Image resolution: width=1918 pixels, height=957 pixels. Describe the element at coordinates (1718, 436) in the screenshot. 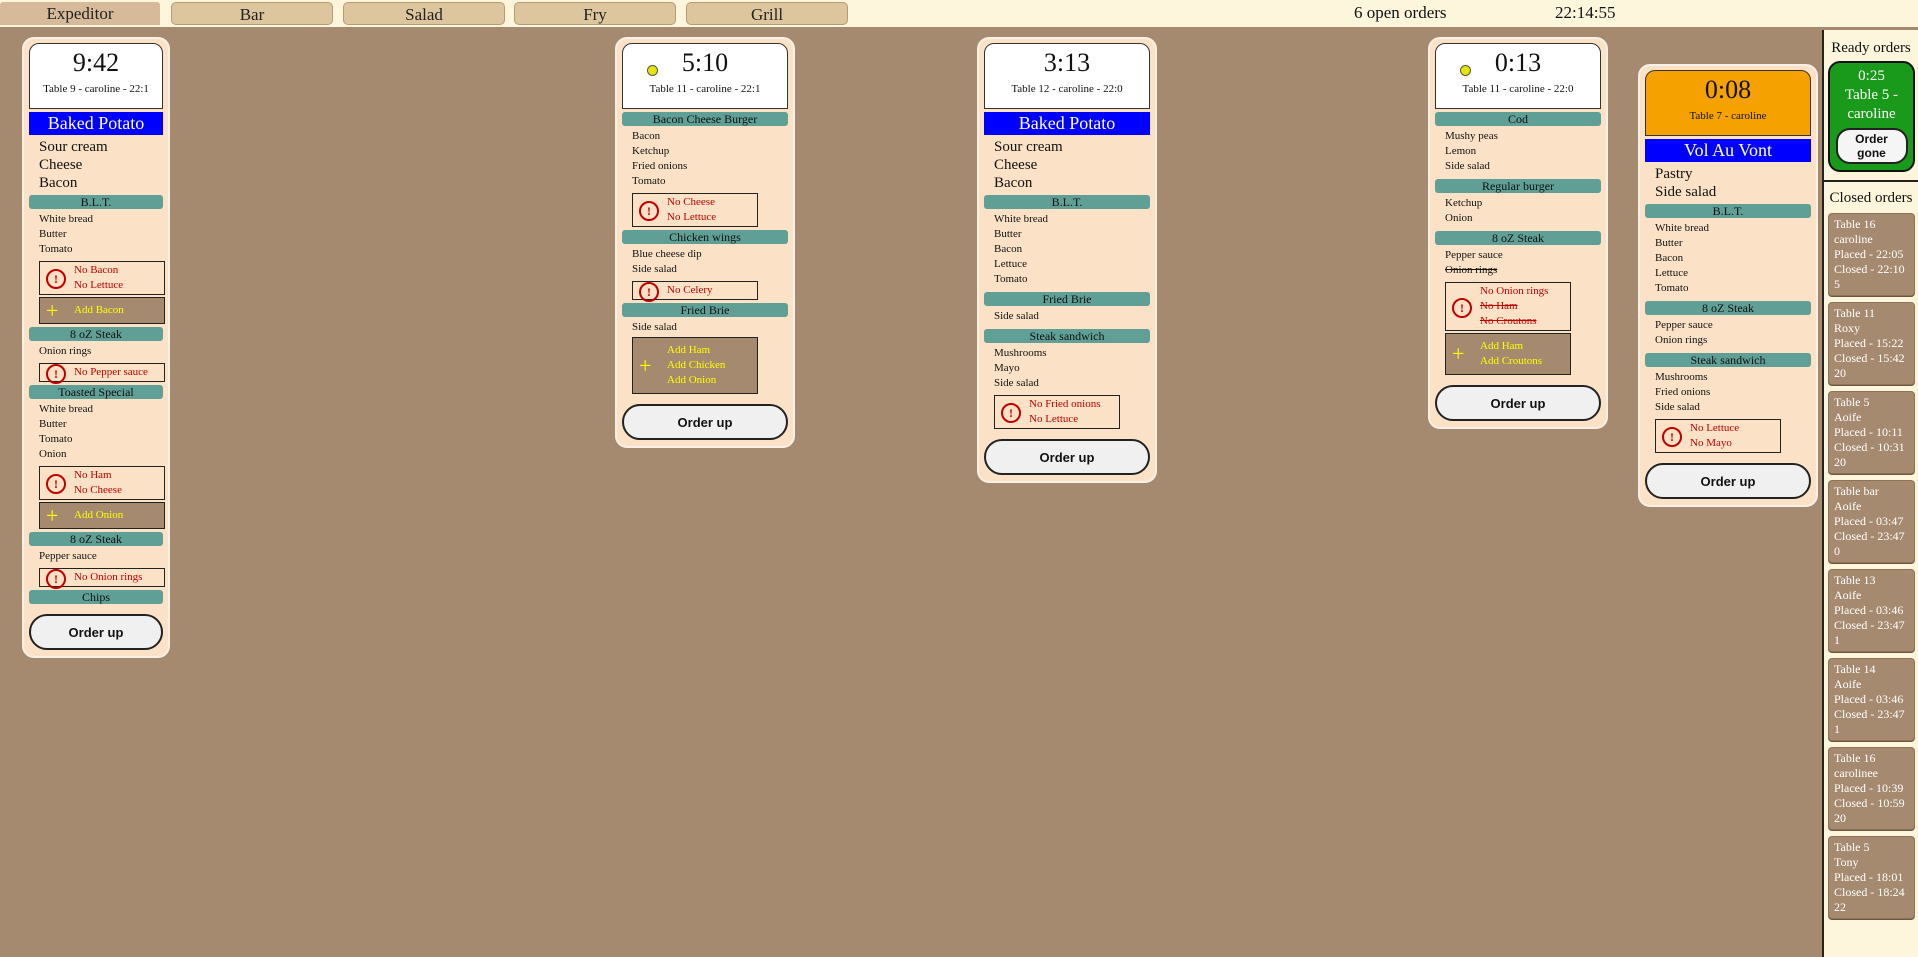

I see `removal-notice: ! No Lettuce No Mayo` at that location.